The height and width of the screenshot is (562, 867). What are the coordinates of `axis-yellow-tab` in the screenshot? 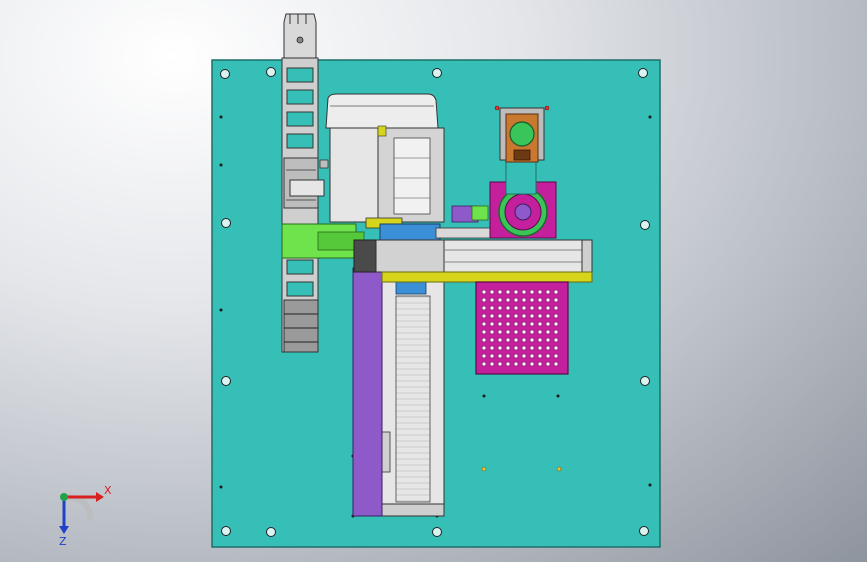 It's located at (382, 131).